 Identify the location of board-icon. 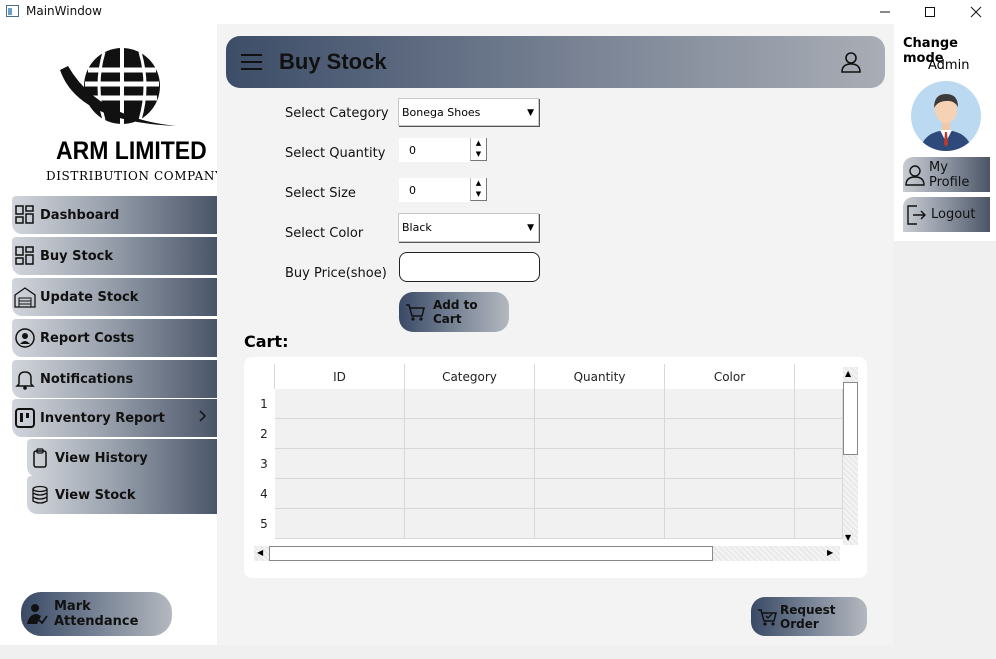
(25, 418).